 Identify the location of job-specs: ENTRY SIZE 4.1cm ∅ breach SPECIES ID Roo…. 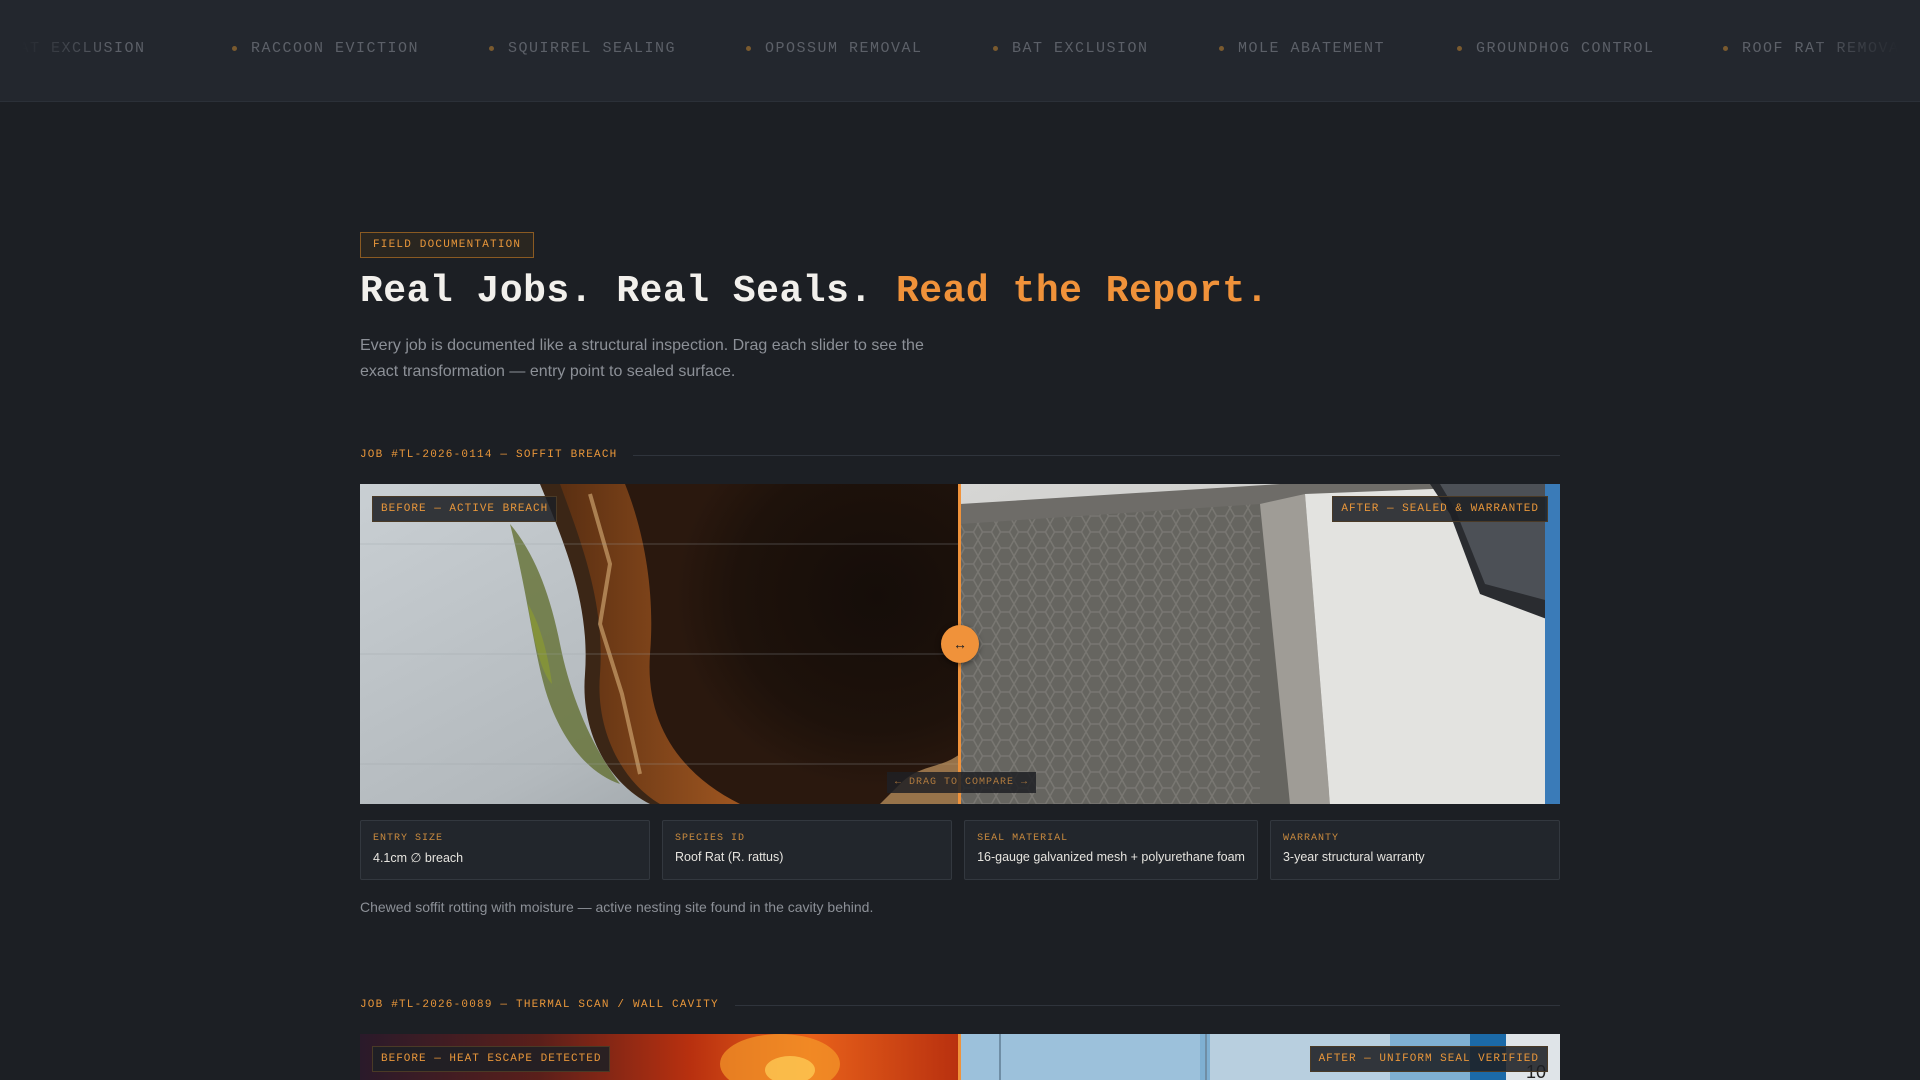
(960, 850).